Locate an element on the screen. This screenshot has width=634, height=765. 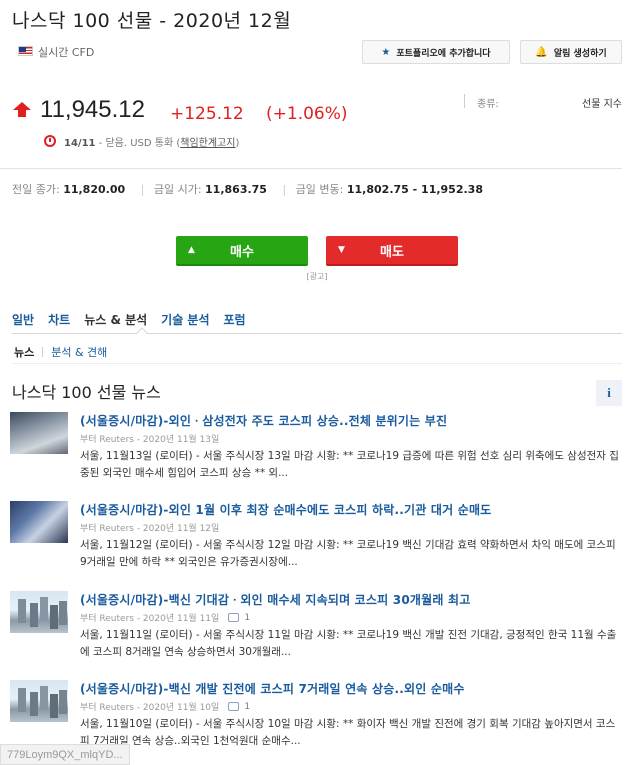
buy-label: 매수 is located at coordinates (242, 252).